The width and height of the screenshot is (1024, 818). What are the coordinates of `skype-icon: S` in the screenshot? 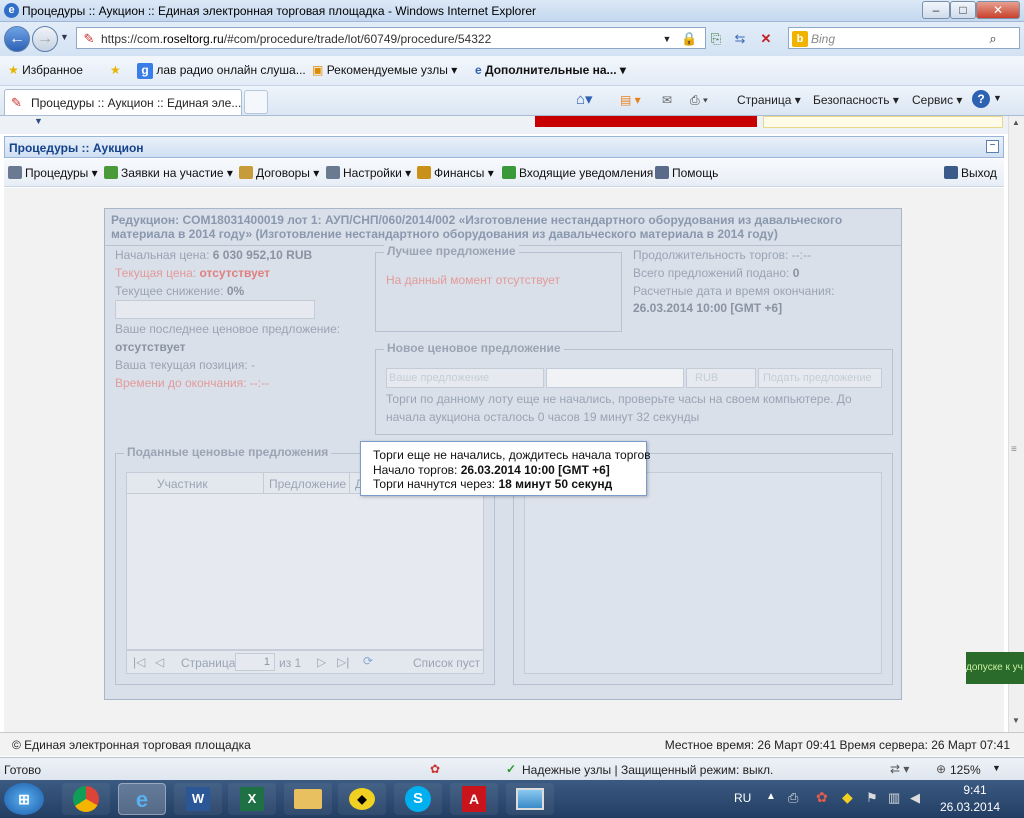 It's located at (418, 799).